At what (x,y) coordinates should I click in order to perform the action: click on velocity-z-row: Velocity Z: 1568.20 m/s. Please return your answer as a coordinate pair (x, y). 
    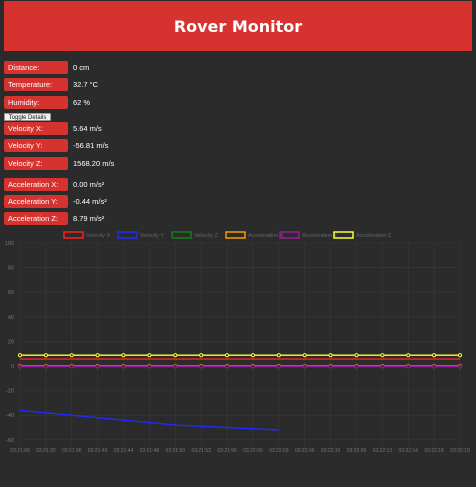
    Looking at the image, I should click on (59, 163).